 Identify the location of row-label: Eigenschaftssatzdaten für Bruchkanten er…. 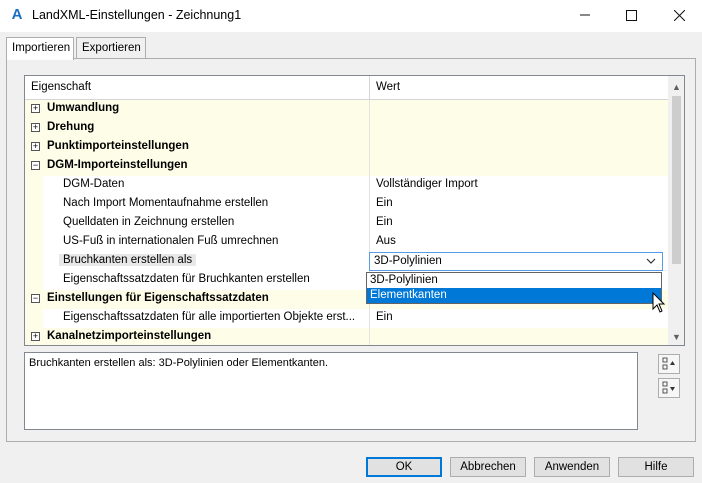
(197, 280).